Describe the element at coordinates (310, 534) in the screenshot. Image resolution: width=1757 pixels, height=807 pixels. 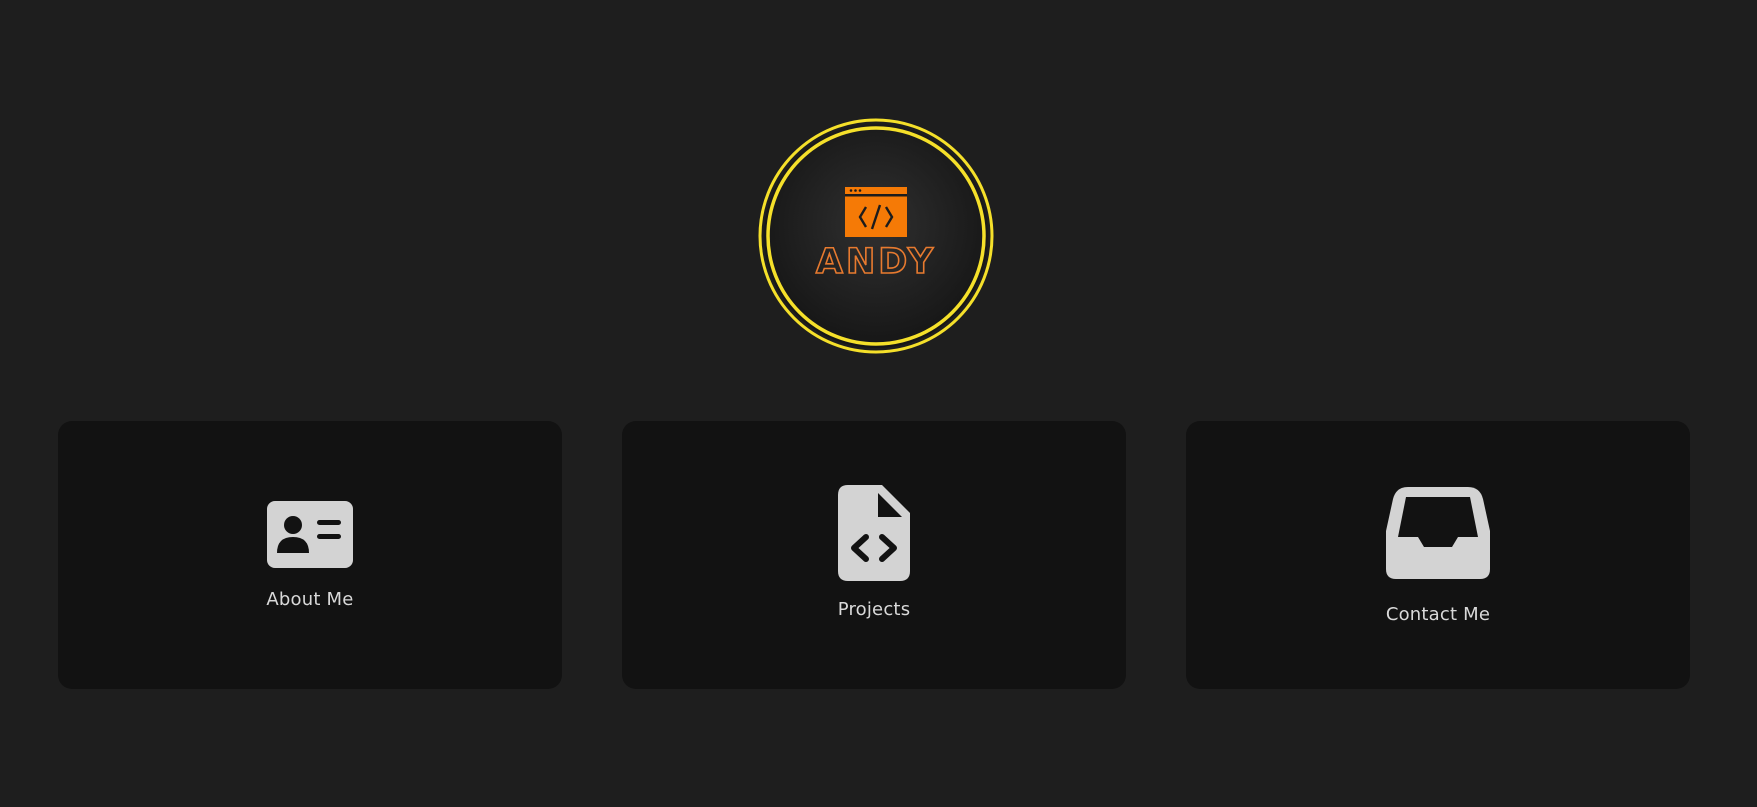
I see `id-card-icon` at that location.